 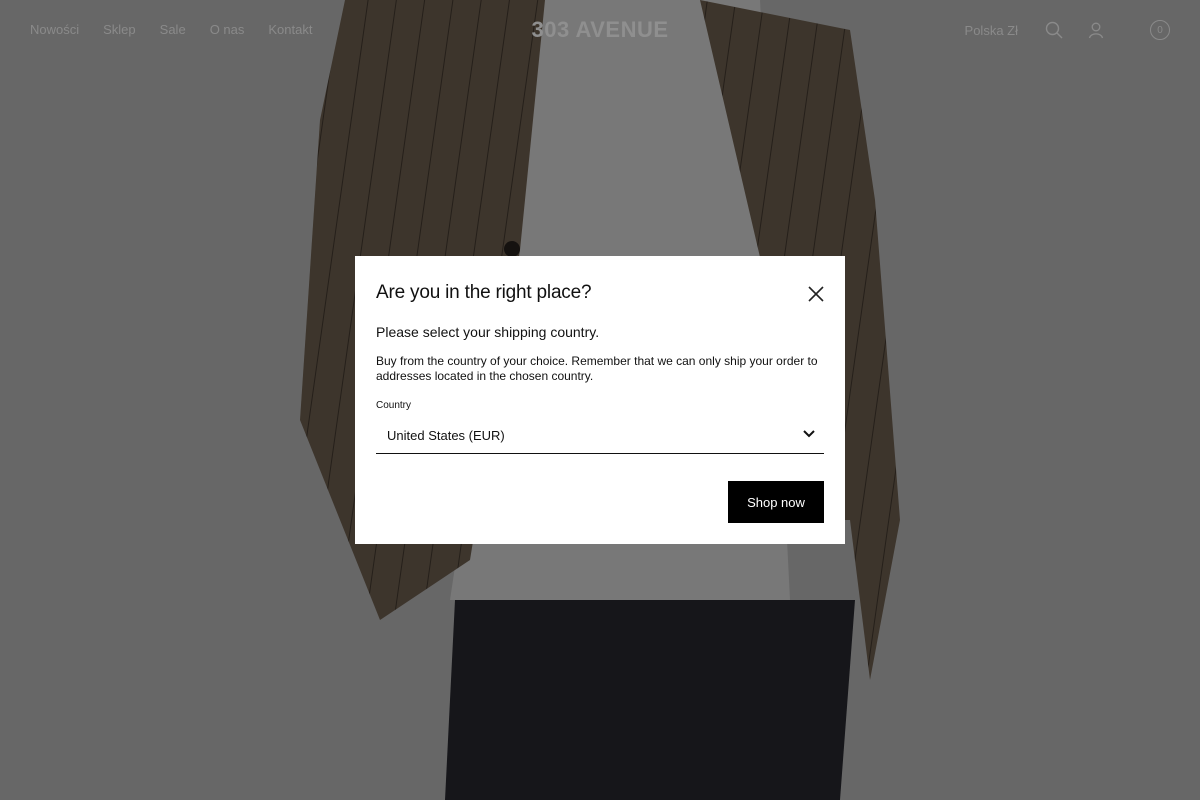 I want to click on modal-title: Are you in the right place?, so click(x=484, y=292).